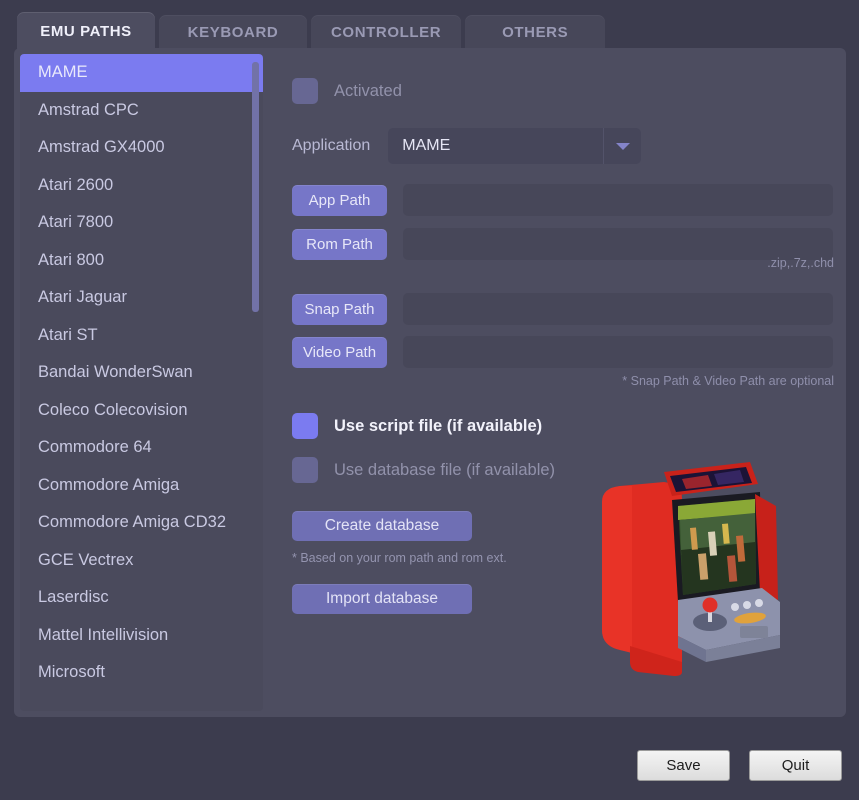  What do you see at coordinates (76, 222) in the screenshot?
I see `system-list-item-label: Atari 7800` at bounding box center [76, 222].